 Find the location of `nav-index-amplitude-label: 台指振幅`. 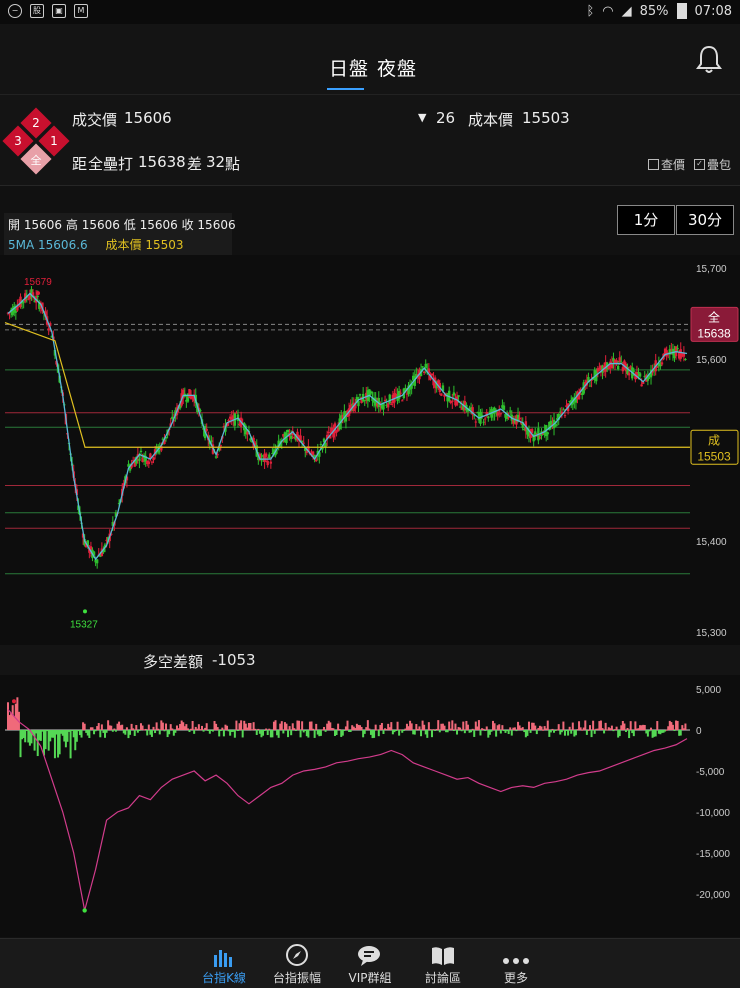

nav-index-amplitude-label: 台指振幅 is located at coordinates (296, 978).